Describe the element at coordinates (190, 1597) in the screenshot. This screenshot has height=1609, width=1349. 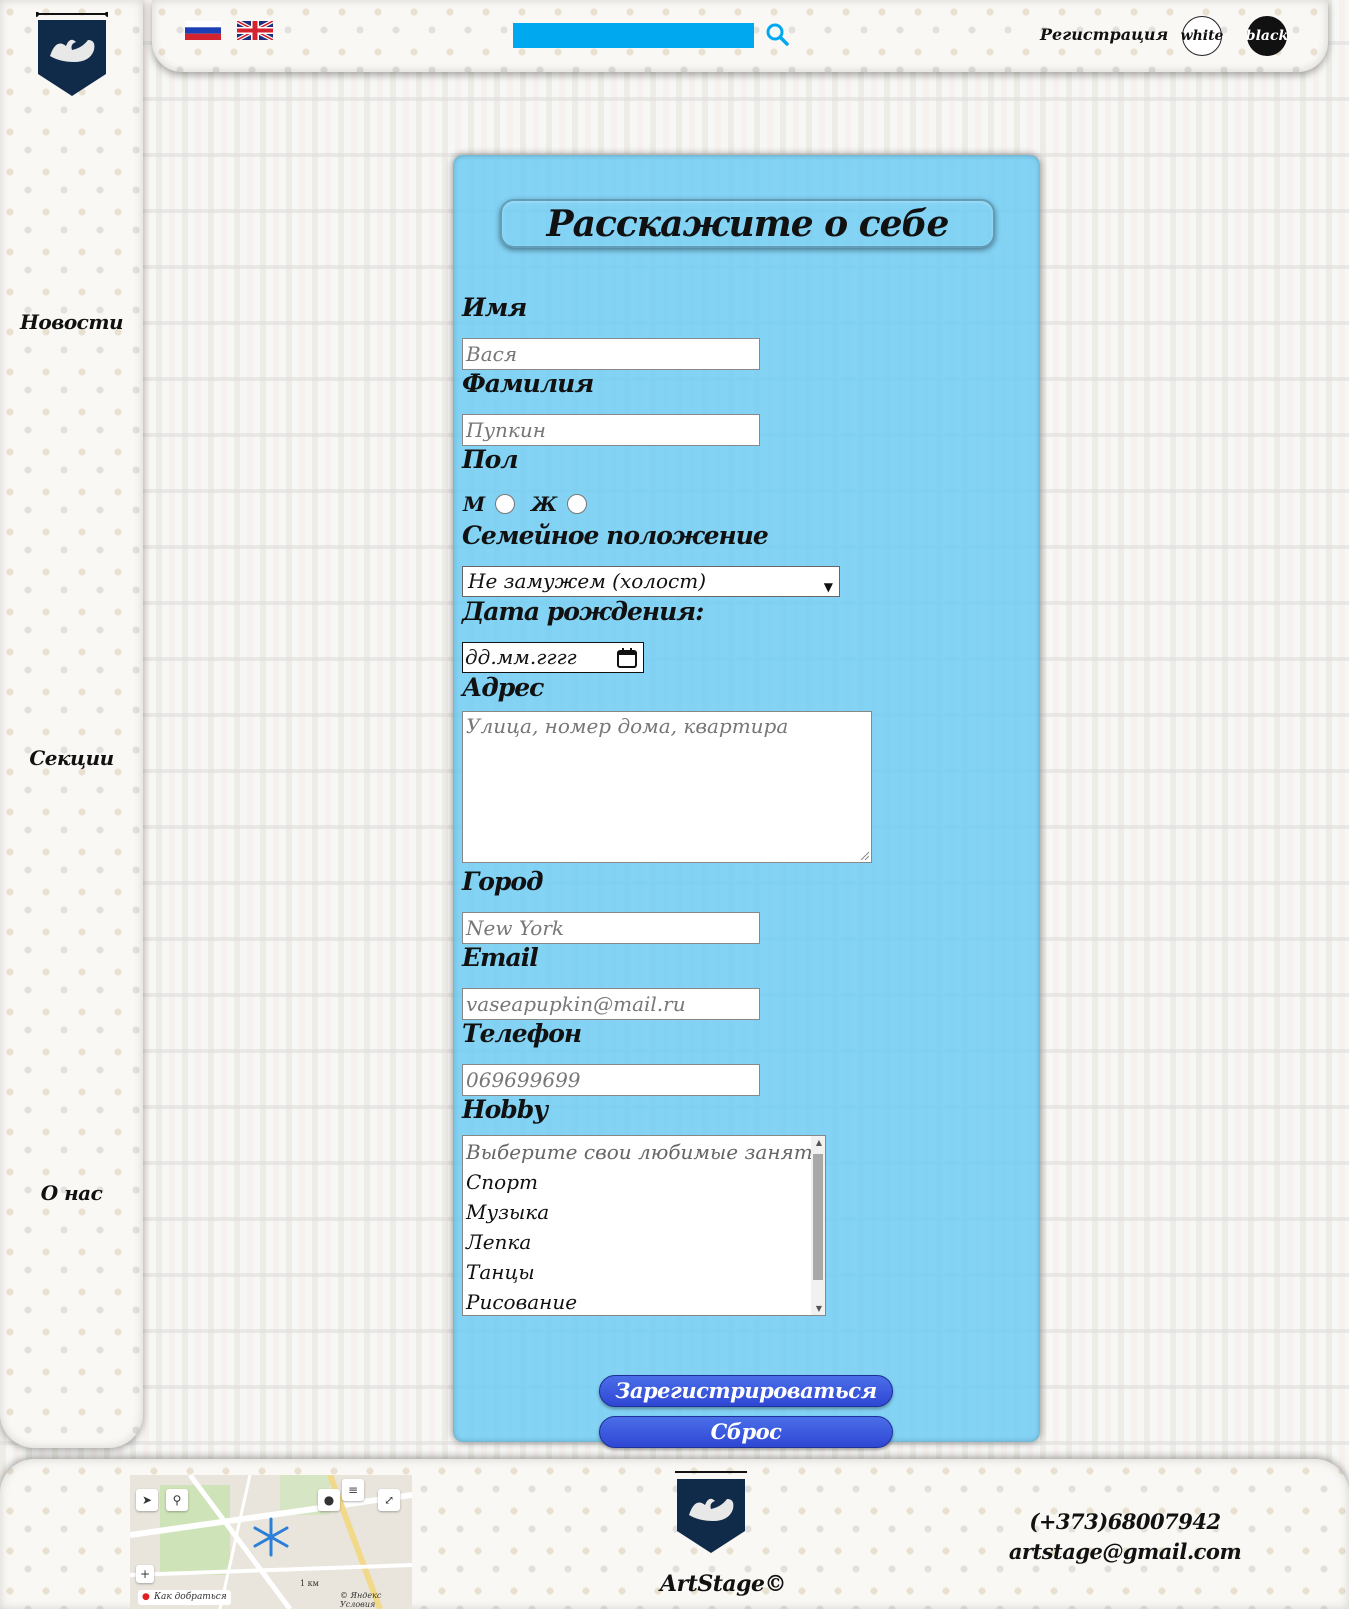
I see `map-route-label: Как добраться` at that location.